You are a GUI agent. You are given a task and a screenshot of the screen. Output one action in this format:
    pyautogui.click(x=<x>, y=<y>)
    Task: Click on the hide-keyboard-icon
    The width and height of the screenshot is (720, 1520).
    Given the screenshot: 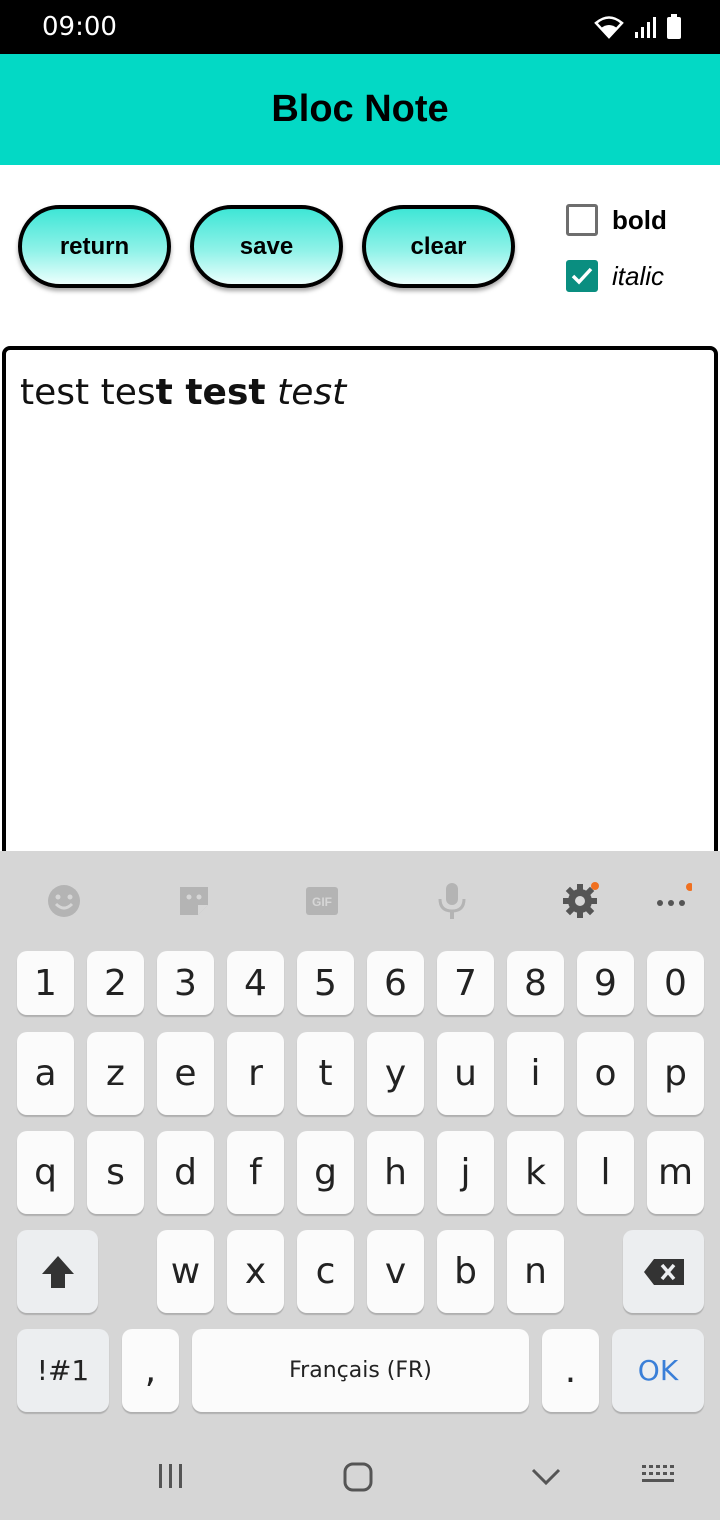 What is the action you would take?
    pyautogui.click(x=546, y=1478)
    